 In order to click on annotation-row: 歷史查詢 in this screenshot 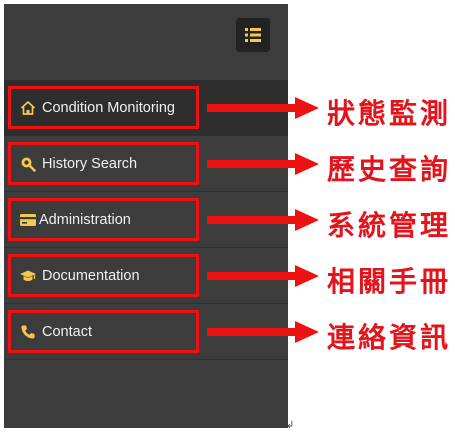, I will do `click(227, 164)`.